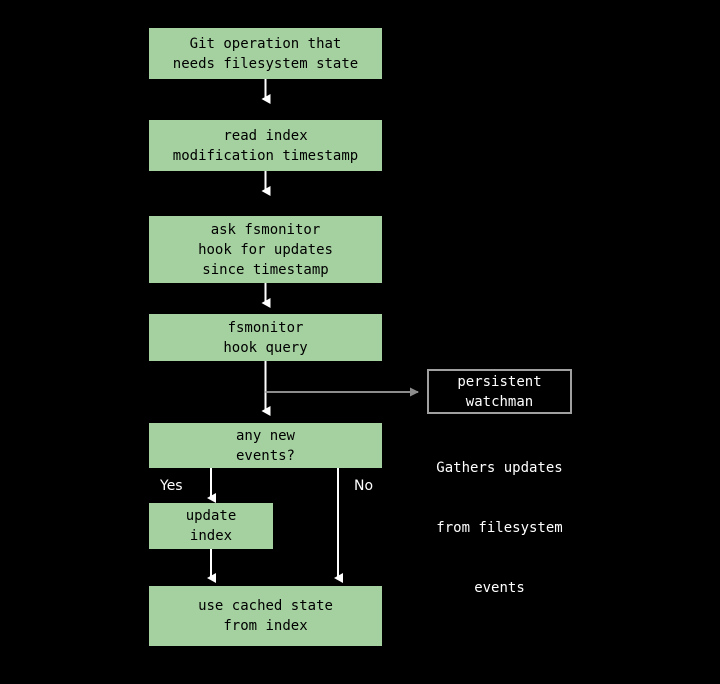  What do you see at coordinates (211, 536) in the screenshot?
I see `node-update-index-line-2: index` at bounding box center [211, 536].